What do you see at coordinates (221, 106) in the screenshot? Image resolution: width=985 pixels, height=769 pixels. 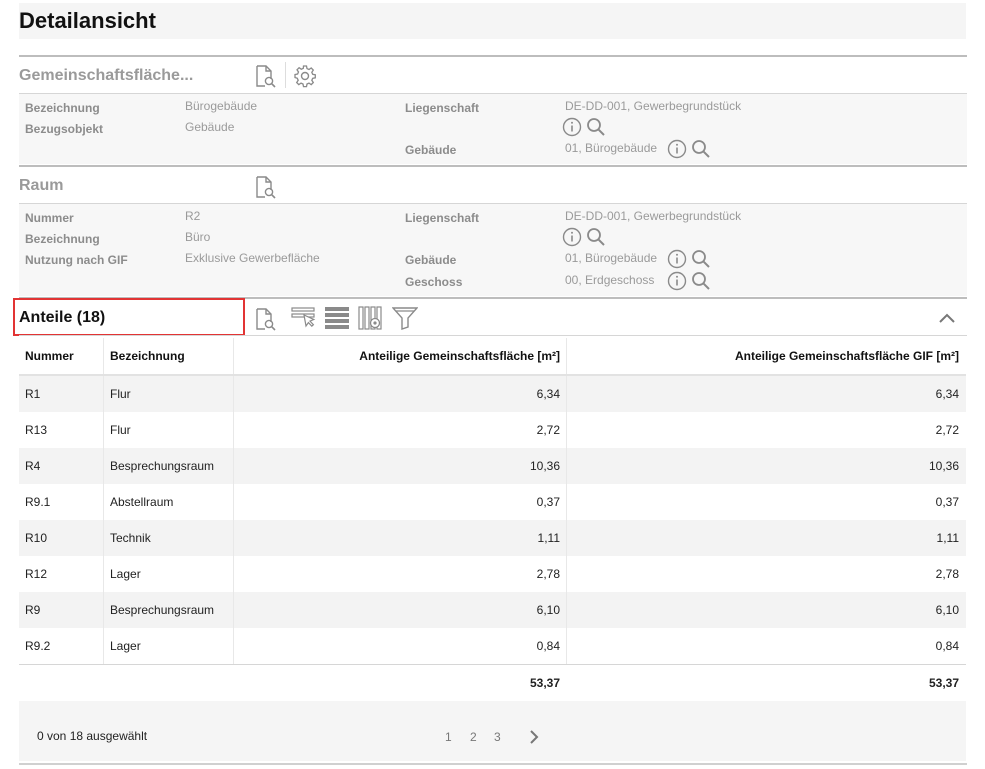 I see `field-value: Bürogebäude` at bounding box center [221, 106].